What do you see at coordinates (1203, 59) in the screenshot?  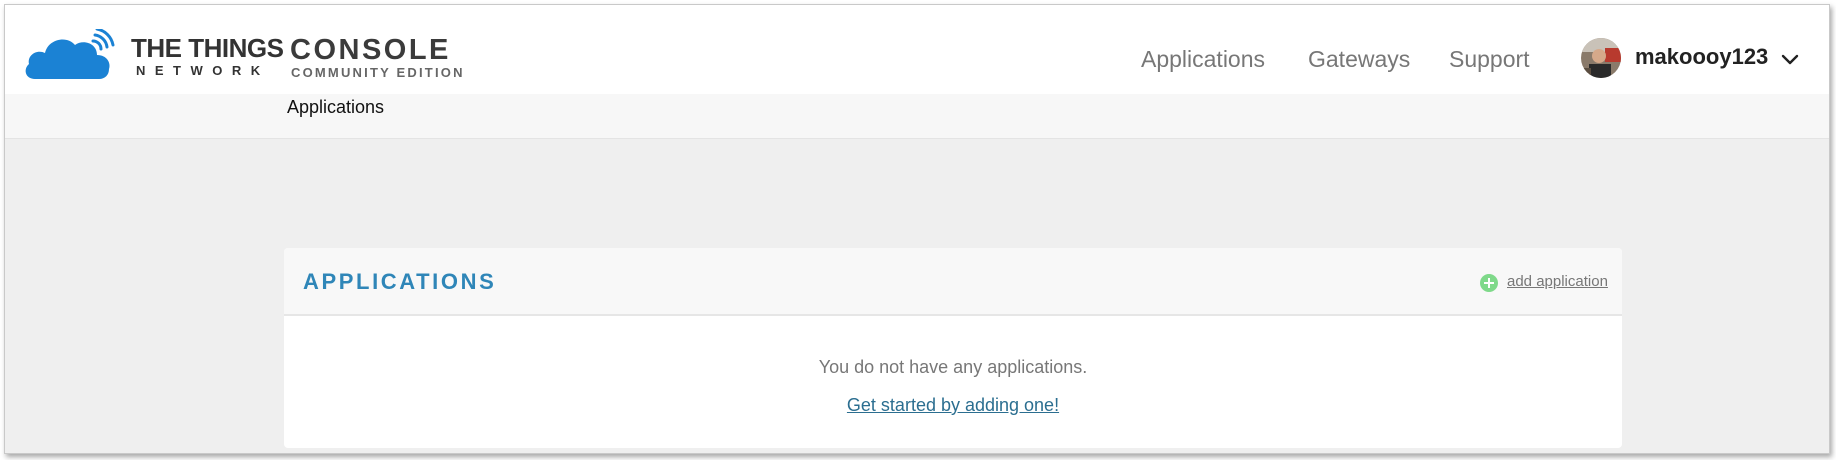 I see `nav-applications: Applications` at bounding box center [1203, 59].